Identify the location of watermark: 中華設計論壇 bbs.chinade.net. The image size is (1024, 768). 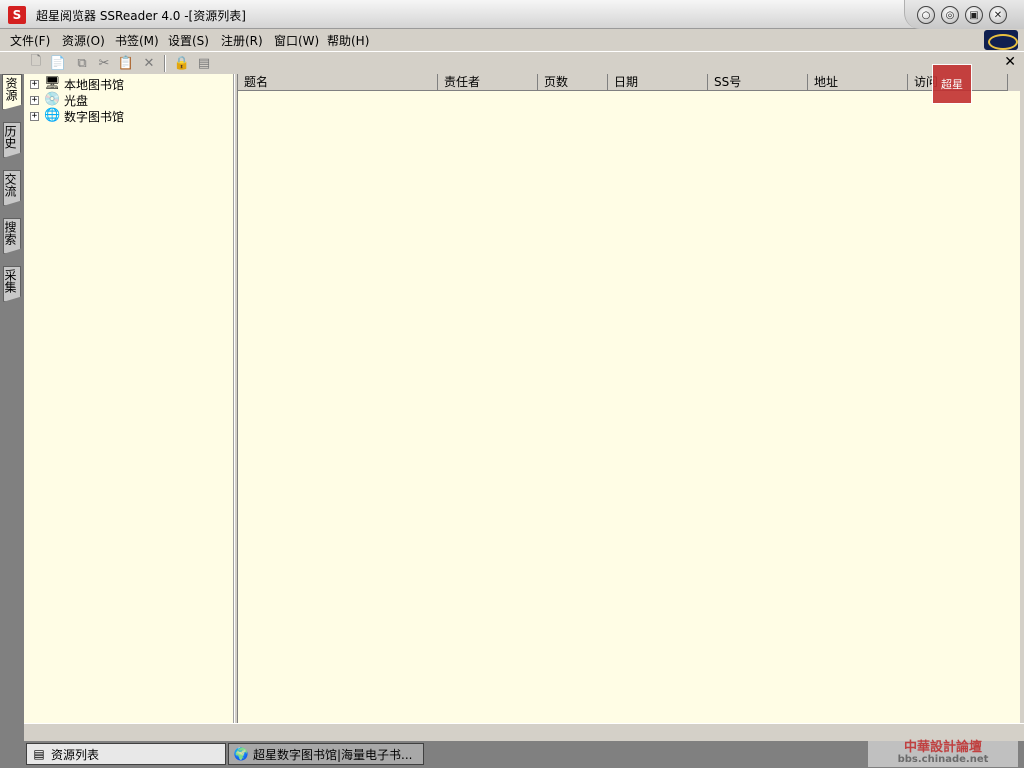
(943, 754).